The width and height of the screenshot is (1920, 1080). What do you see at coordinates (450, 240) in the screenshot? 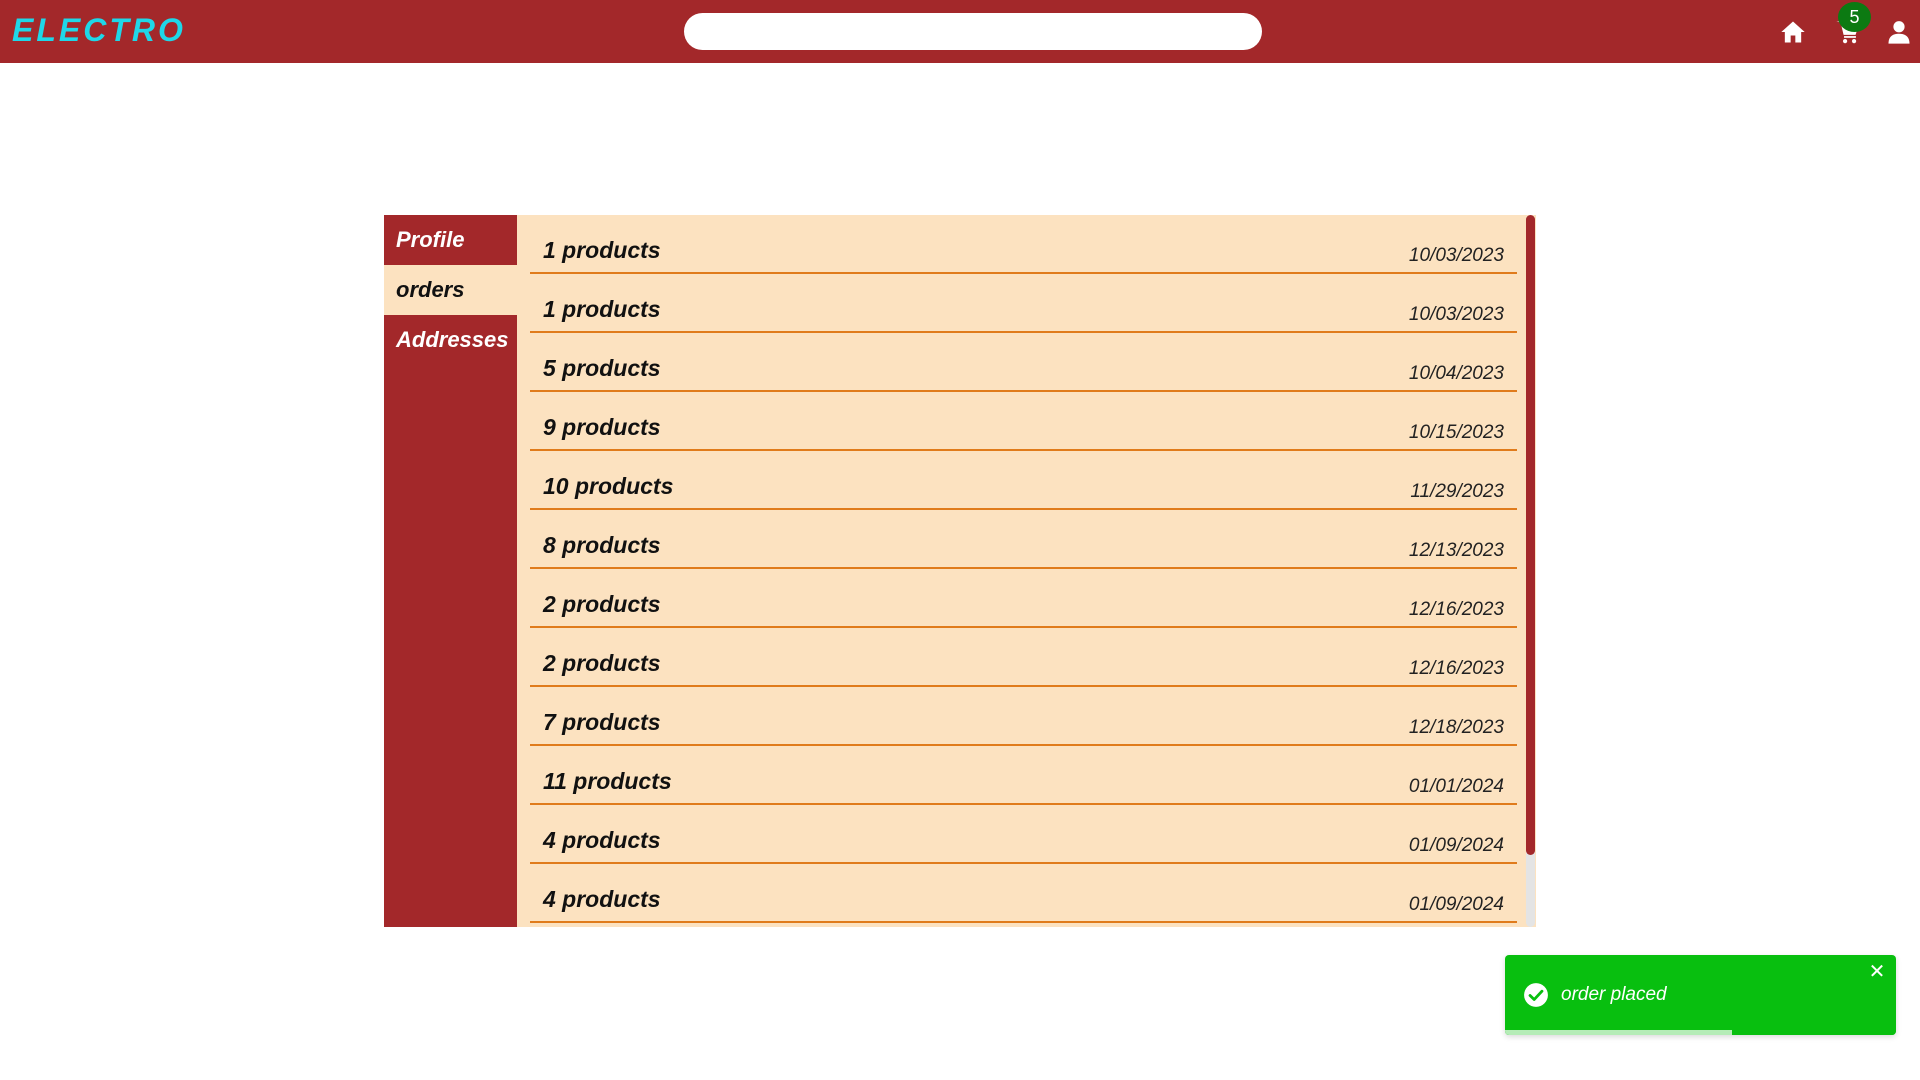
I see `sidebar-item-profile: Profile` at bounding box center [450, 240].